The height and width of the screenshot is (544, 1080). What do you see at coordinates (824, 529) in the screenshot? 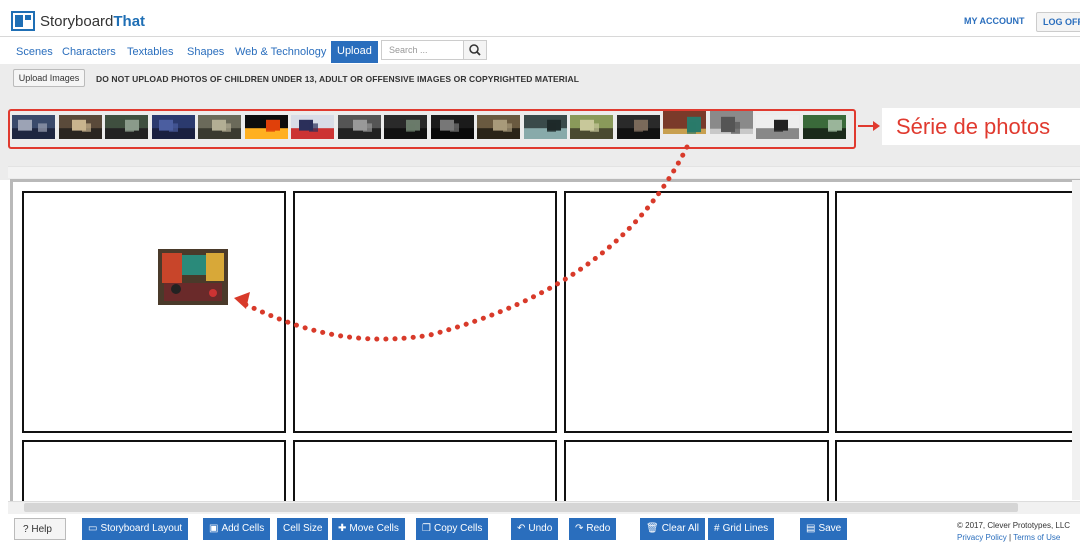
I see `save-button: ▤ Save` at bounding box center [824, 529].